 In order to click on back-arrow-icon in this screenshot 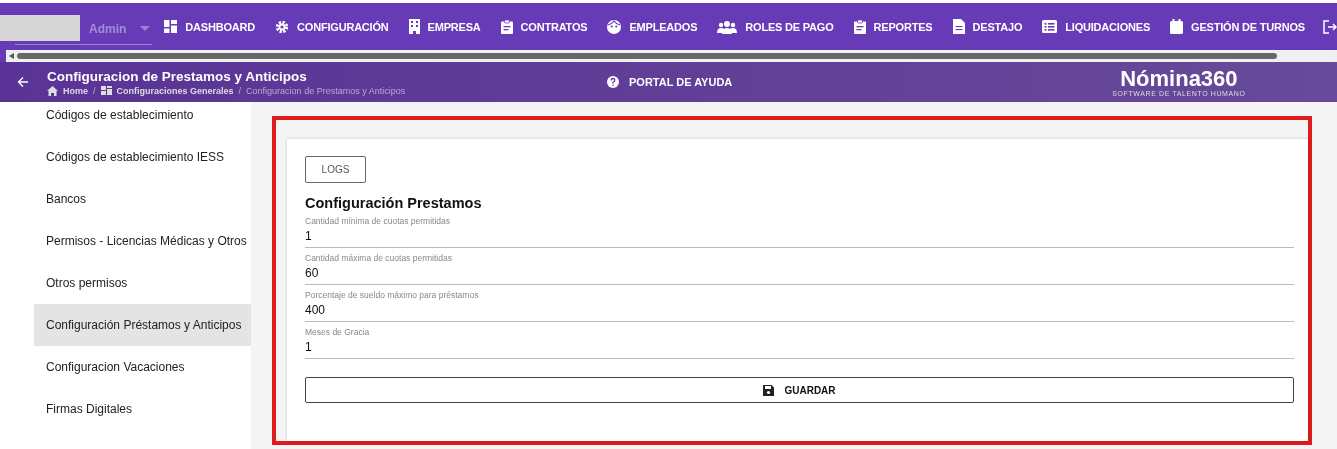, I will do `click(23, 82)`.